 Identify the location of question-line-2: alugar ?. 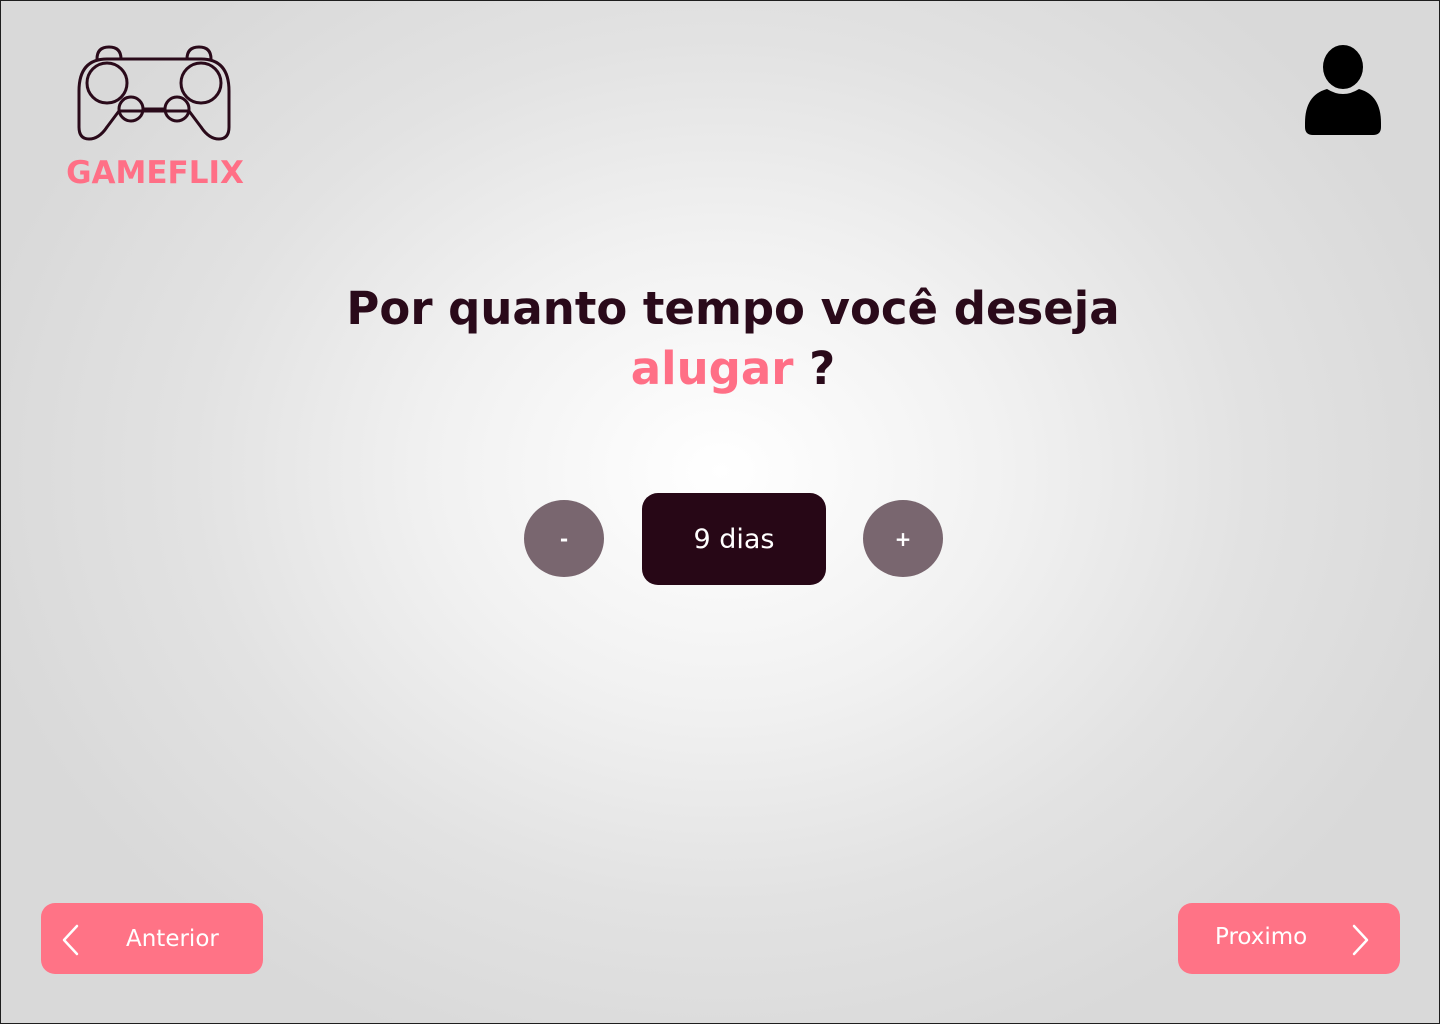
(733, 369).